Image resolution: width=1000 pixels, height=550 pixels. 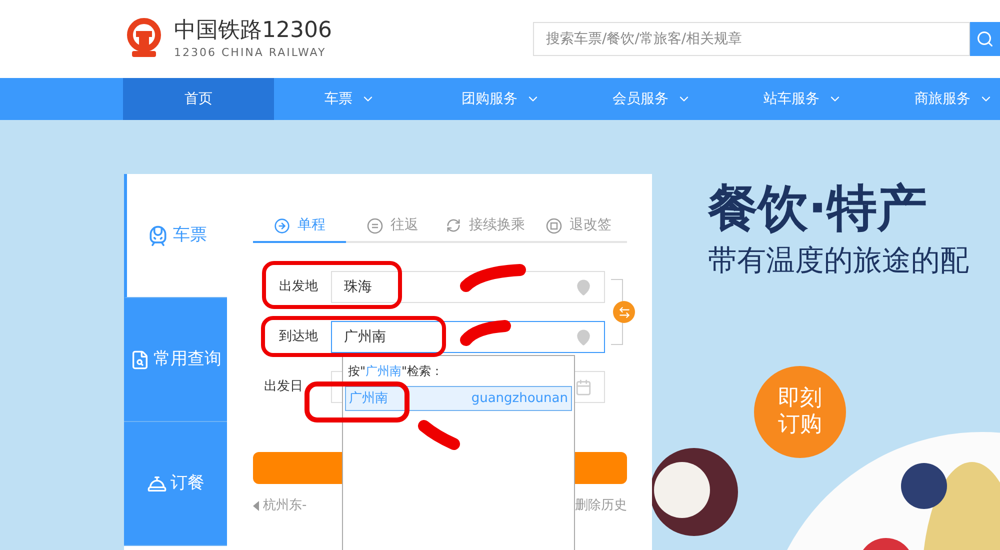 I want to click on trip-tab: 接续换乘, so click(x=485, y=226).